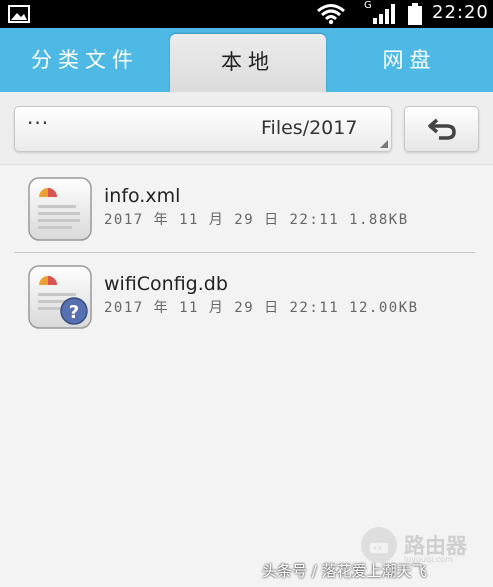  Describe the element at coordinates (331, 14) in the screenshot. I see `wifi-icon` at that location.